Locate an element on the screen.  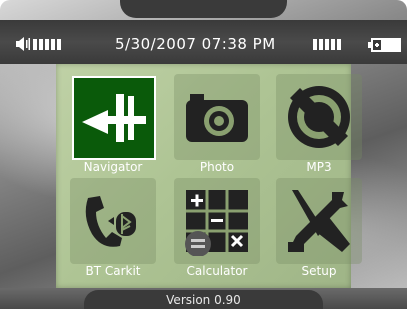
menu-item-navigator: Navigator is located at coordinates (113, 124).